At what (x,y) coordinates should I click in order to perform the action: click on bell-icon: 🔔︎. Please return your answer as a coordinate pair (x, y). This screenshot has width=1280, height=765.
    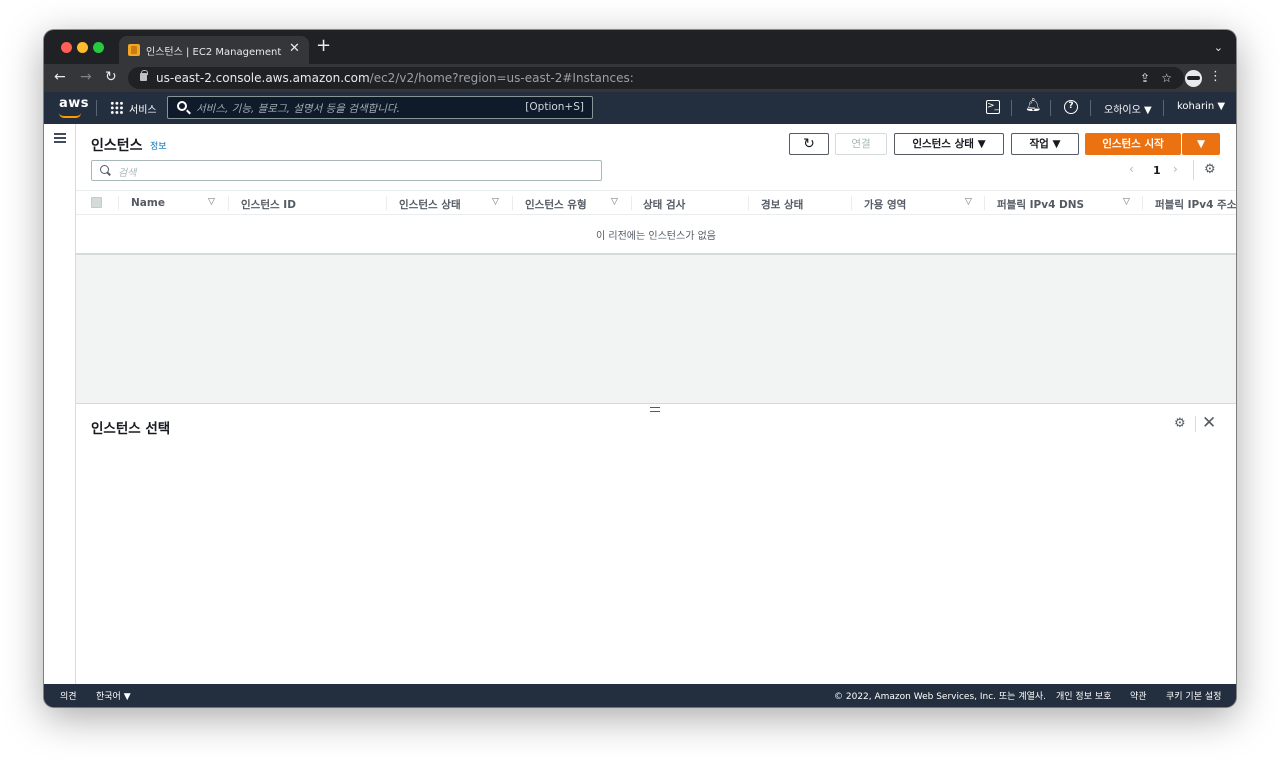
    Looking at the image, I should click on (1033, 105).